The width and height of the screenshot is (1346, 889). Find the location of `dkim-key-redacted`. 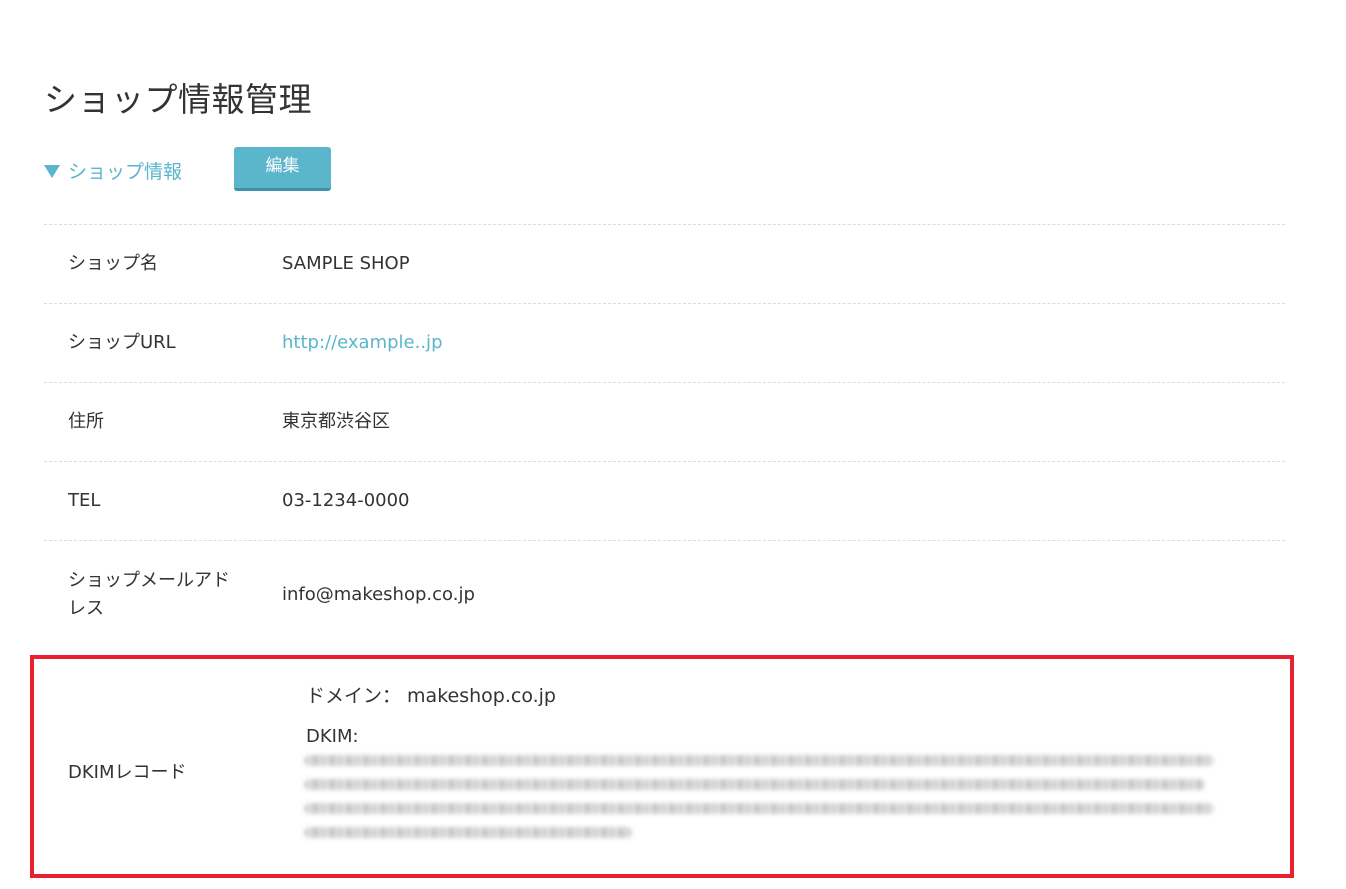

dkim-key-redacted is located at coordinates (759, 807).